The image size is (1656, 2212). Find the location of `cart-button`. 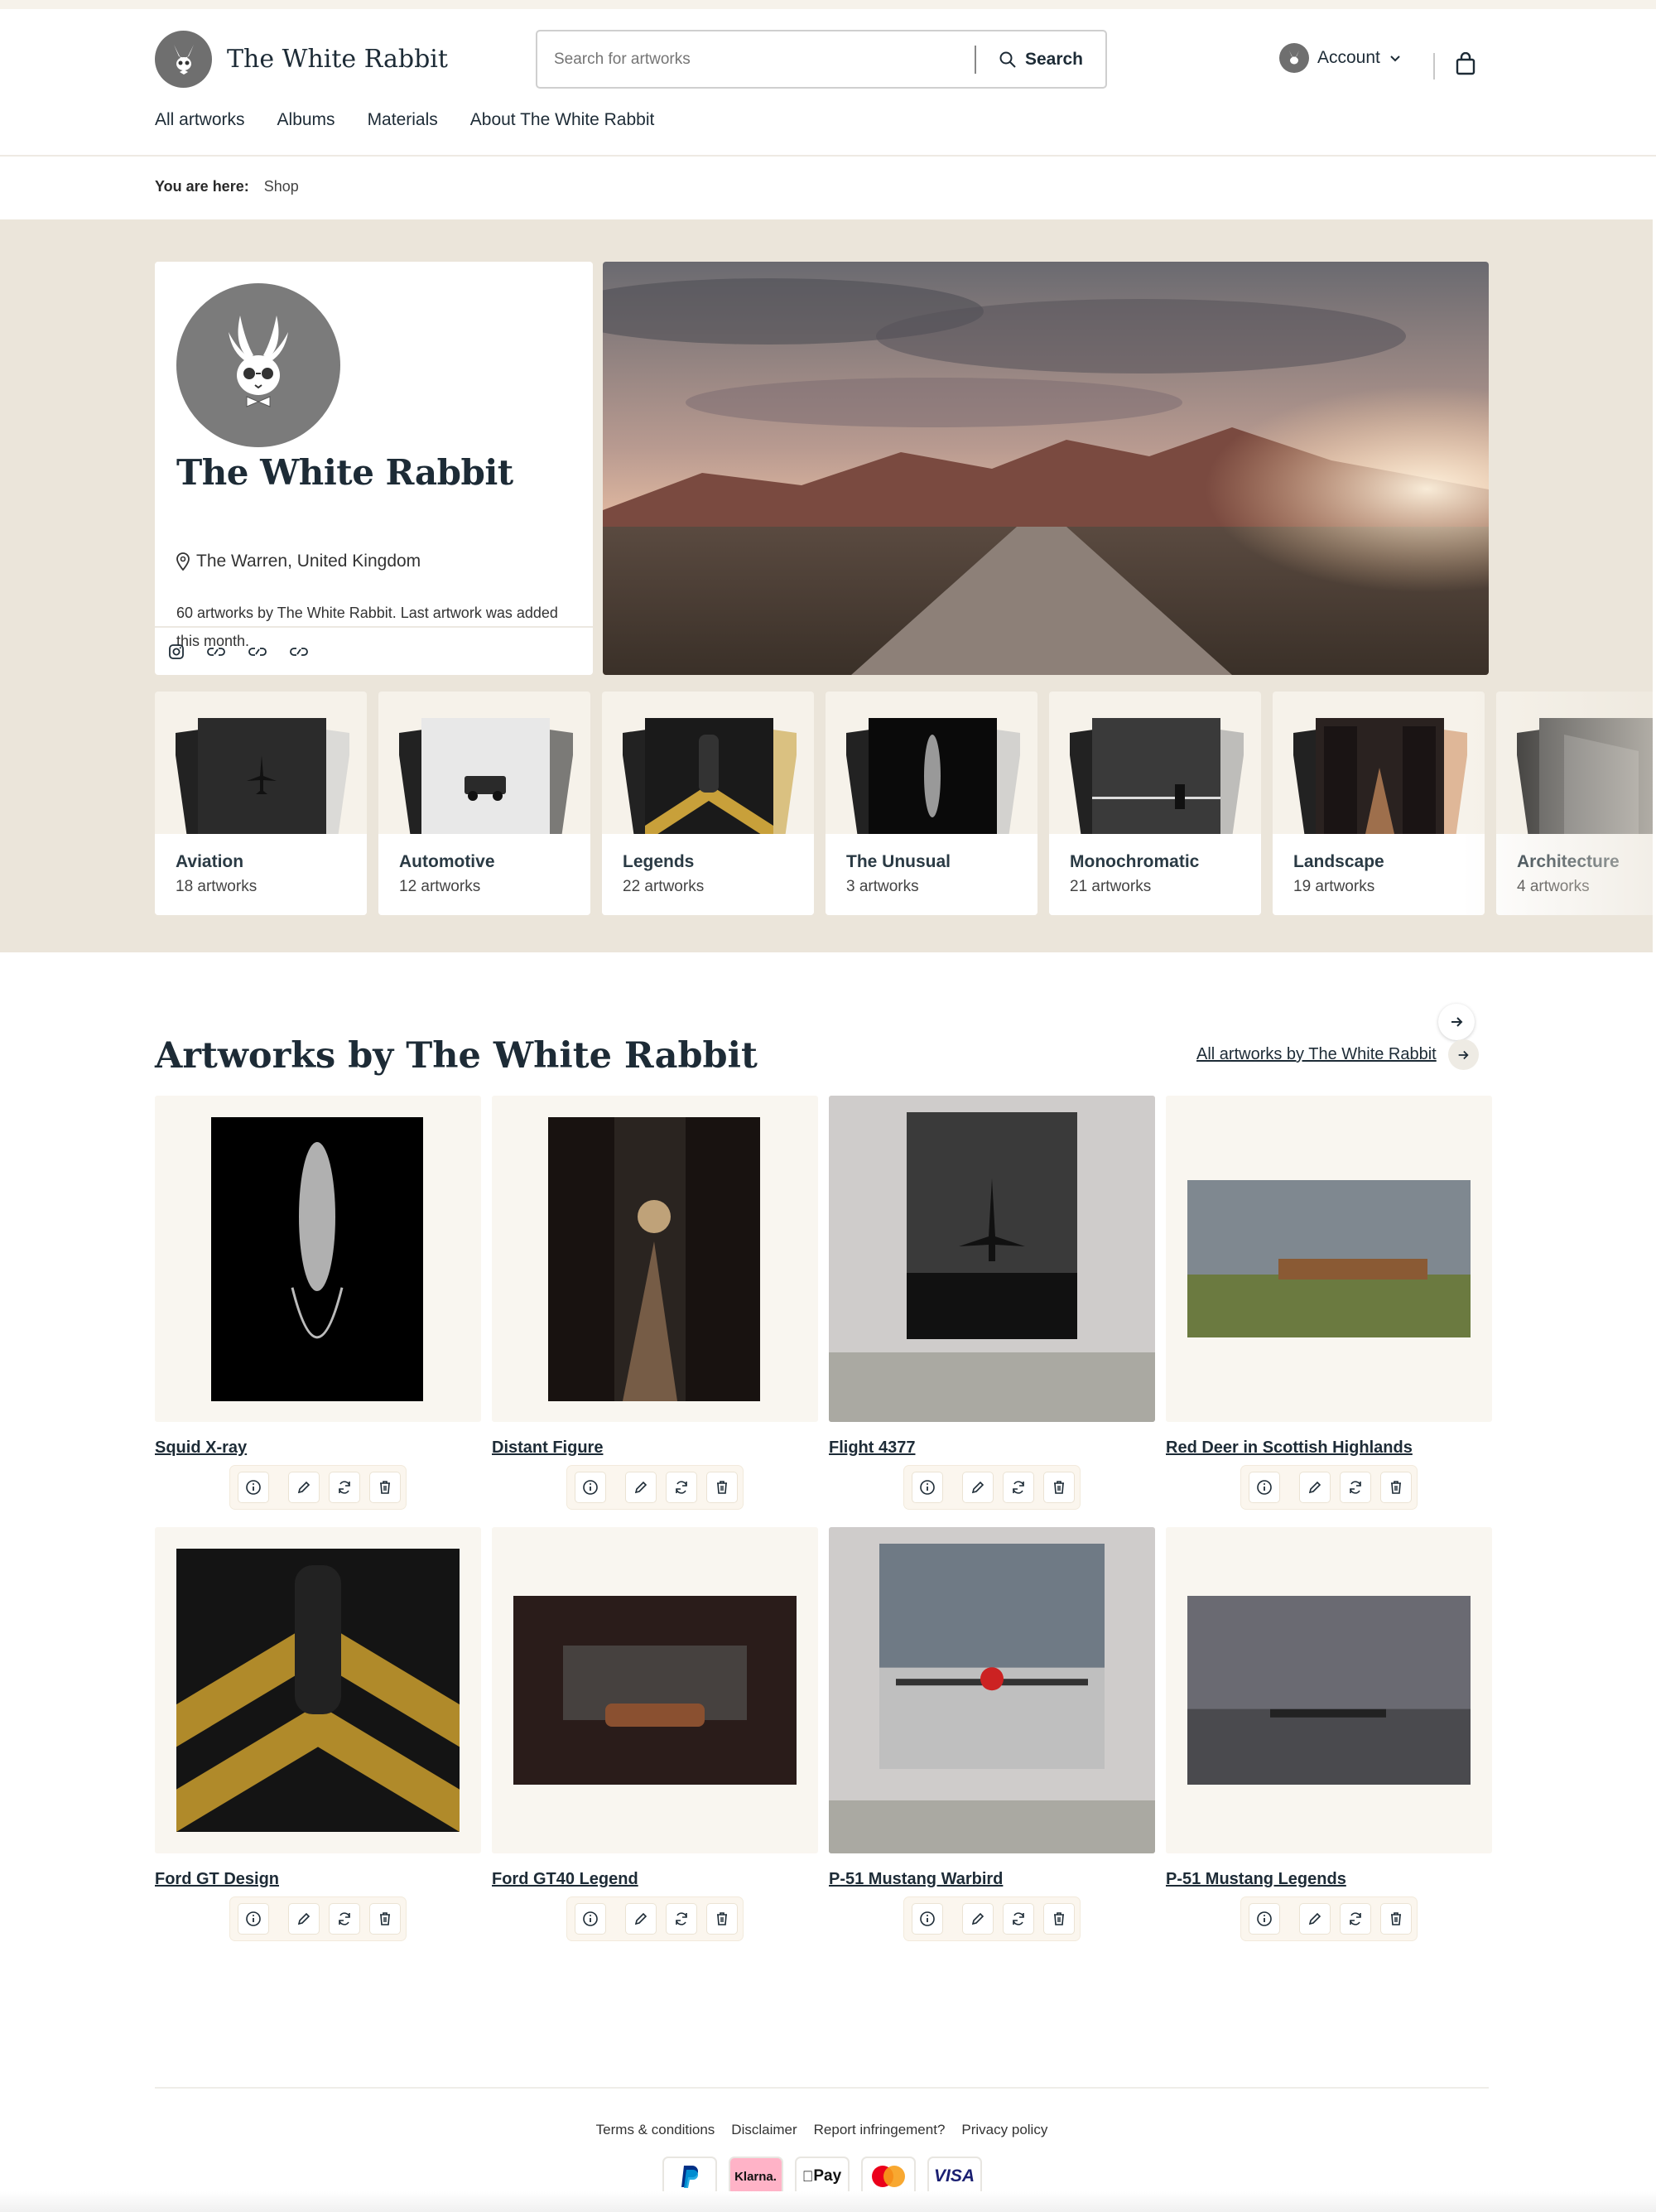

cart-button is located at coordinates (1465, 63).